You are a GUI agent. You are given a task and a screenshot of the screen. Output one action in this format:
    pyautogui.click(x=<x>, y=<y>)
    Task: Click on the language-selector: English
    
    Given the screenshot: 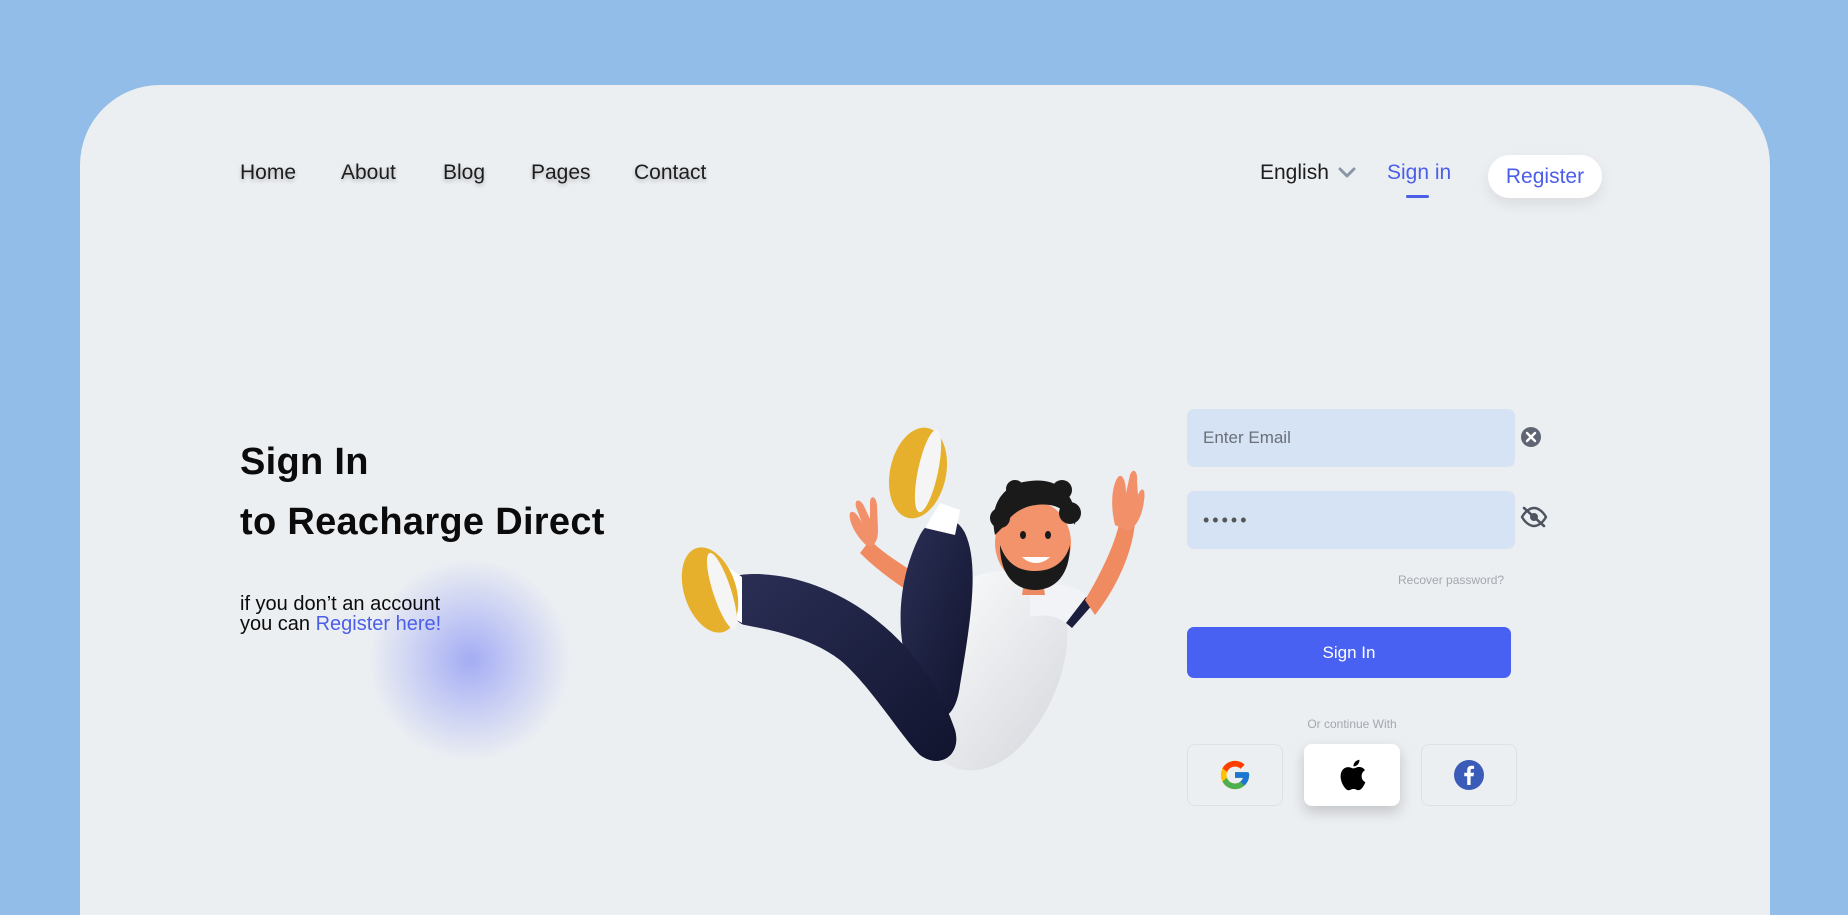 What is the action you would take?
    pyautogui.click(x=1308, y=173)
    